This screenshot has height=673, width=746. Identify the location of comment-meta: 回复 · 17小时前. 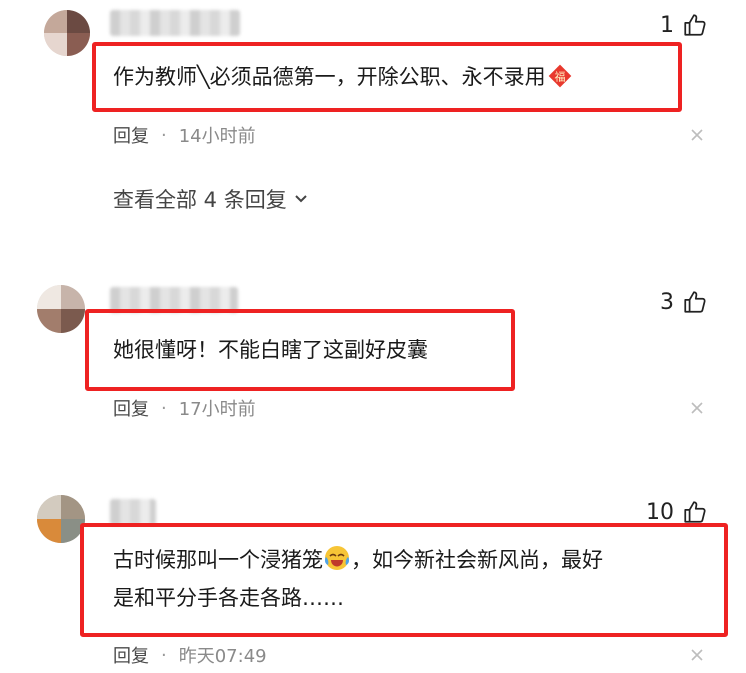
(184, 408).